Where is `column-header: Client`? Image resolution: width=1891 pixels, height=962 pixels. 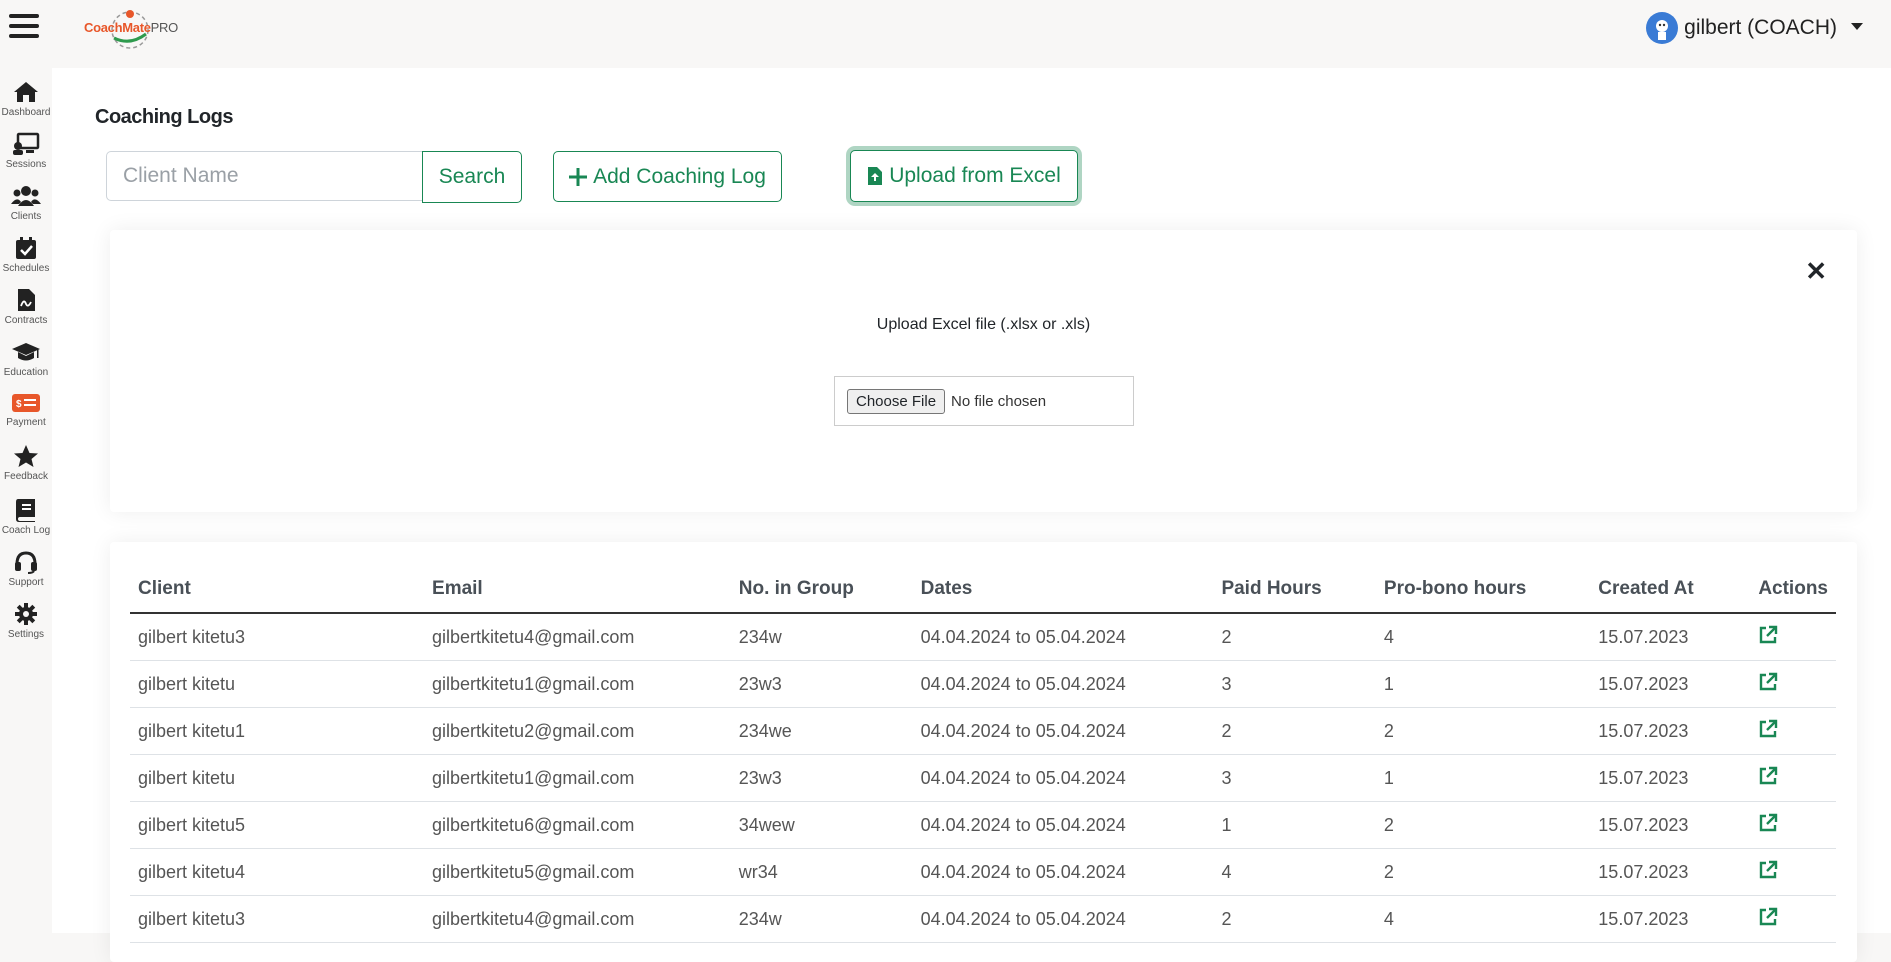 column-header: Client is located at coordinates (277, 590).